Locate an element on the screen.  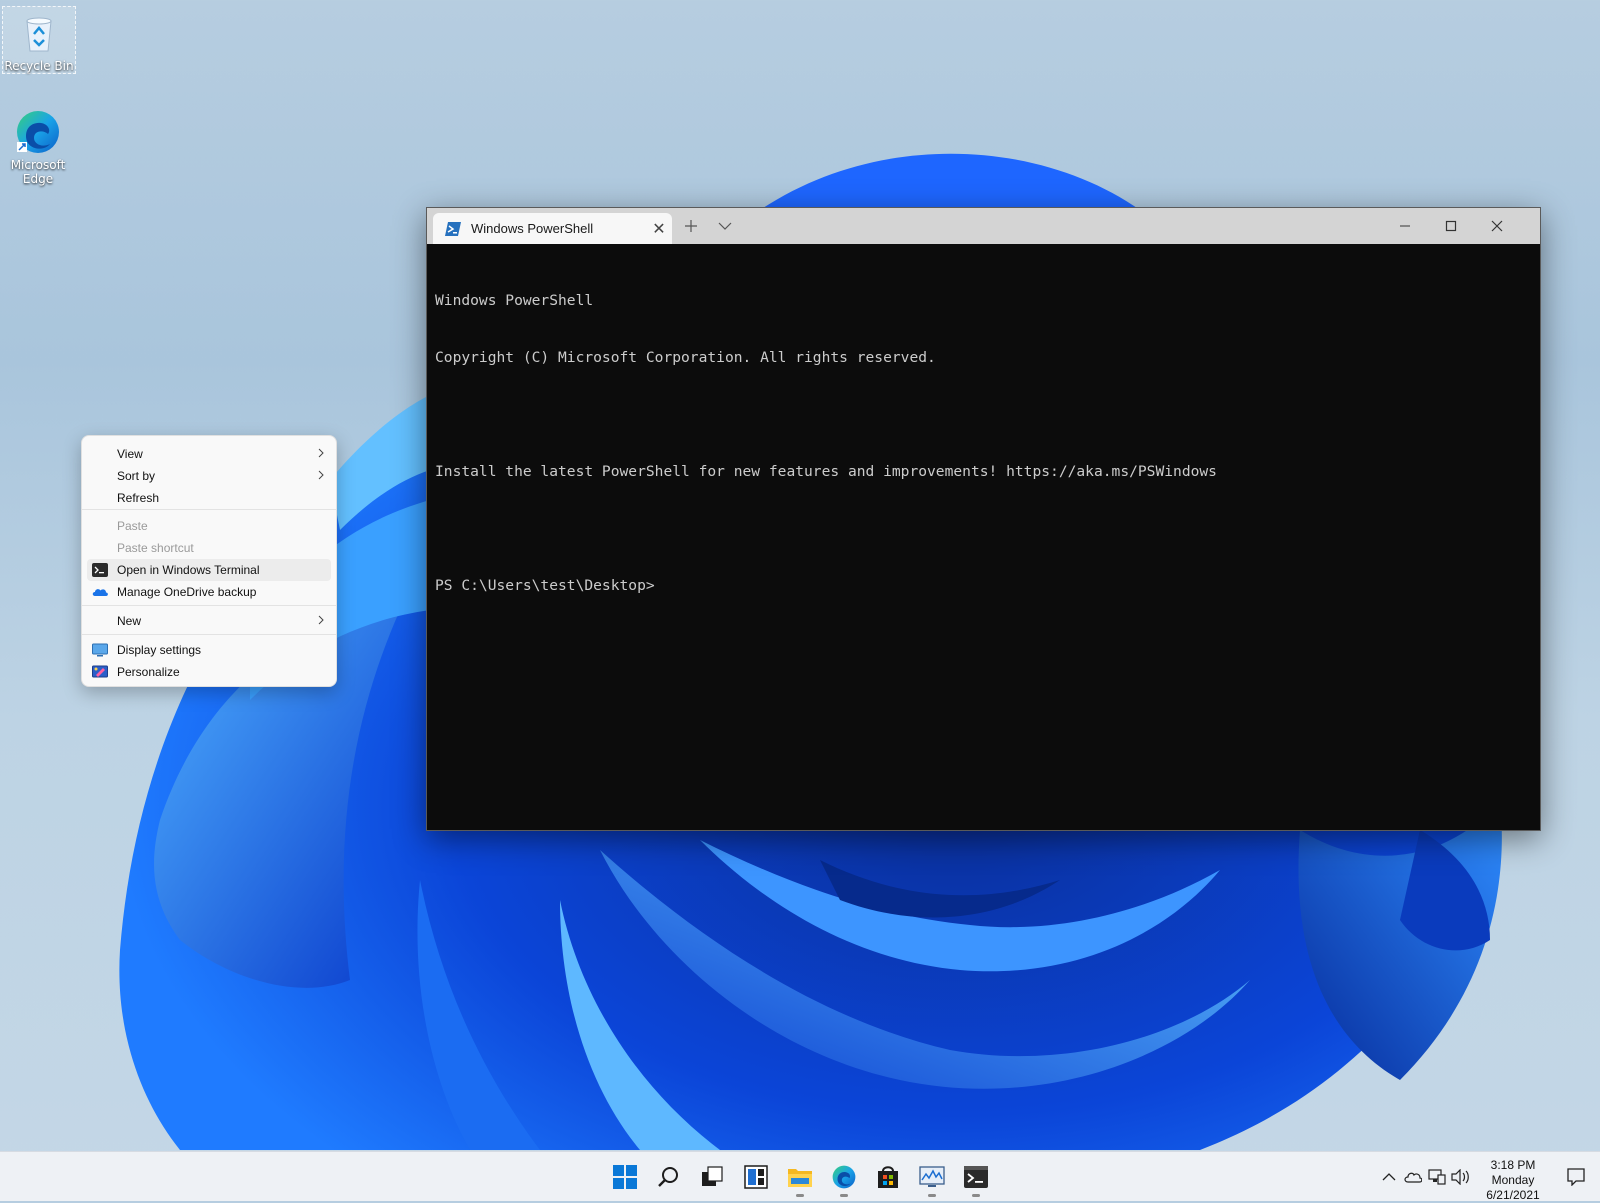
clock-time: 3:18 PM is located at coordinates (1513, 1165).